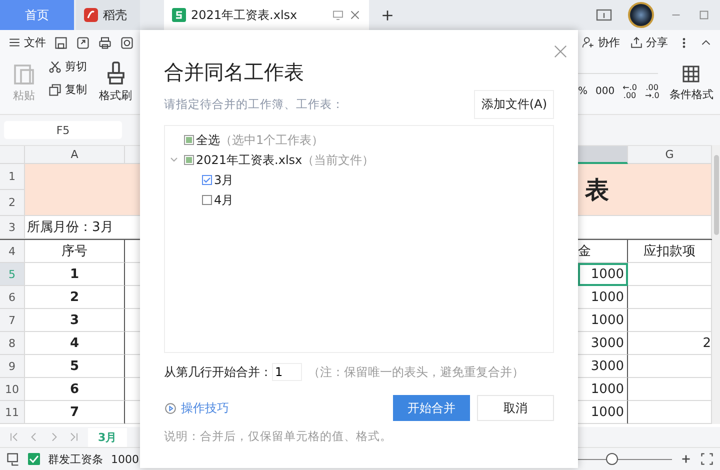  I want to click on name-box: F5, so click(63, 130).